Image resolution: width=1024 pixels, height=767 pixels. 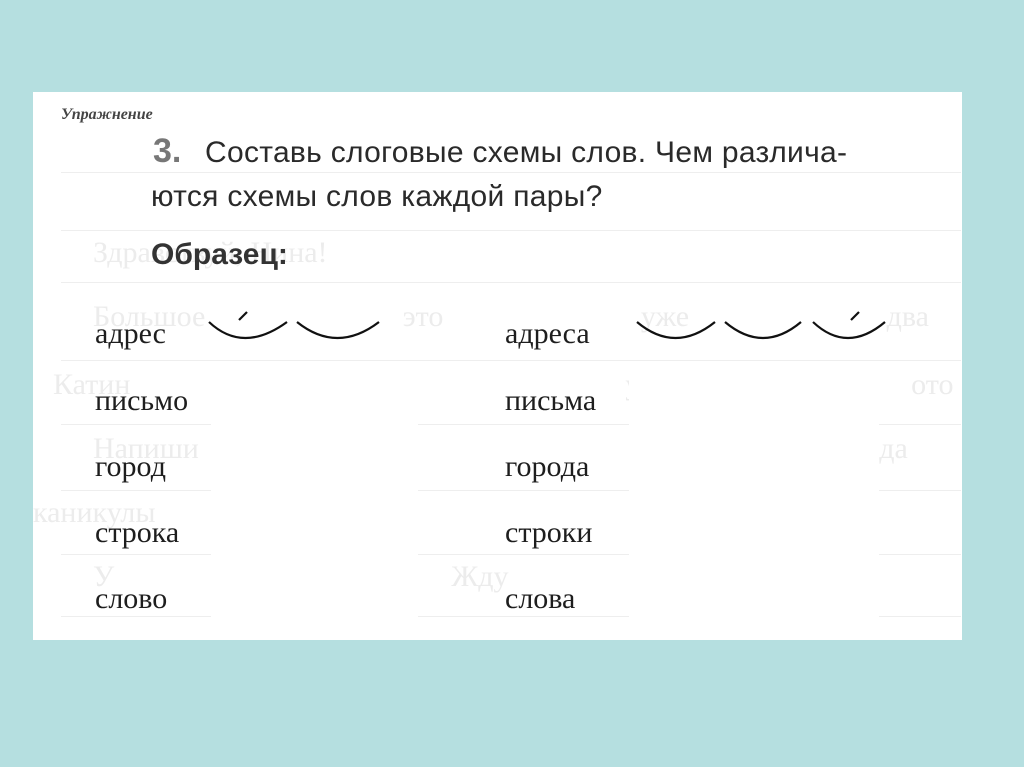 I want to click on syllable-scheme-adresa, so click(x=761, y=325).